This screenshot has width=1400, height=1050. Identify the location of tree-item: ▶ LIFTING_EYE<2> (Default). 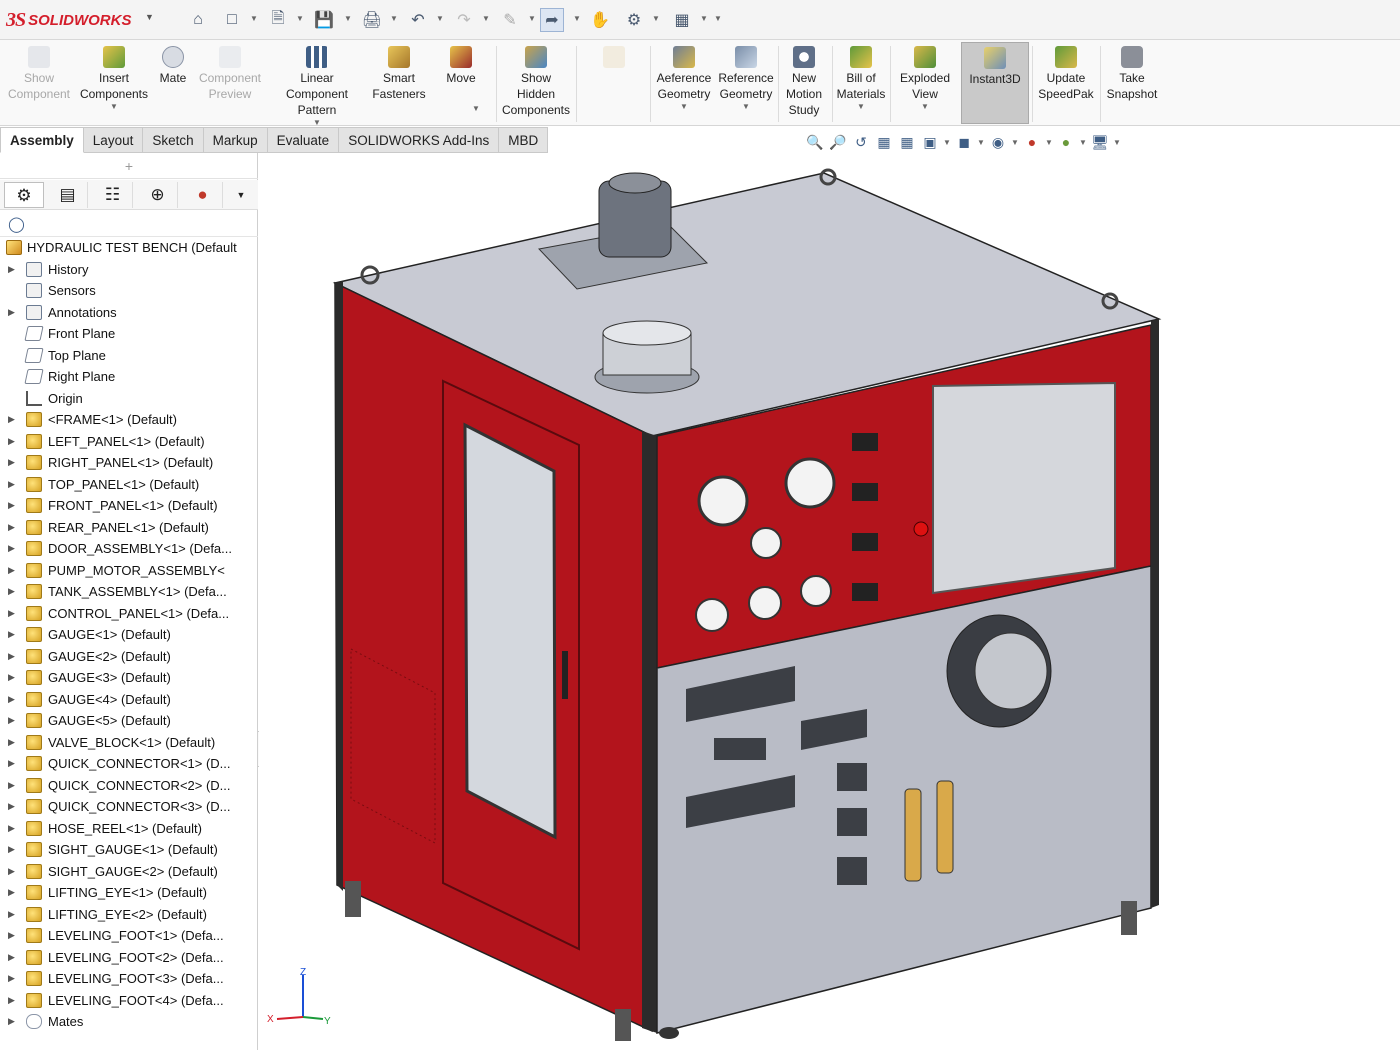
(129, 914).